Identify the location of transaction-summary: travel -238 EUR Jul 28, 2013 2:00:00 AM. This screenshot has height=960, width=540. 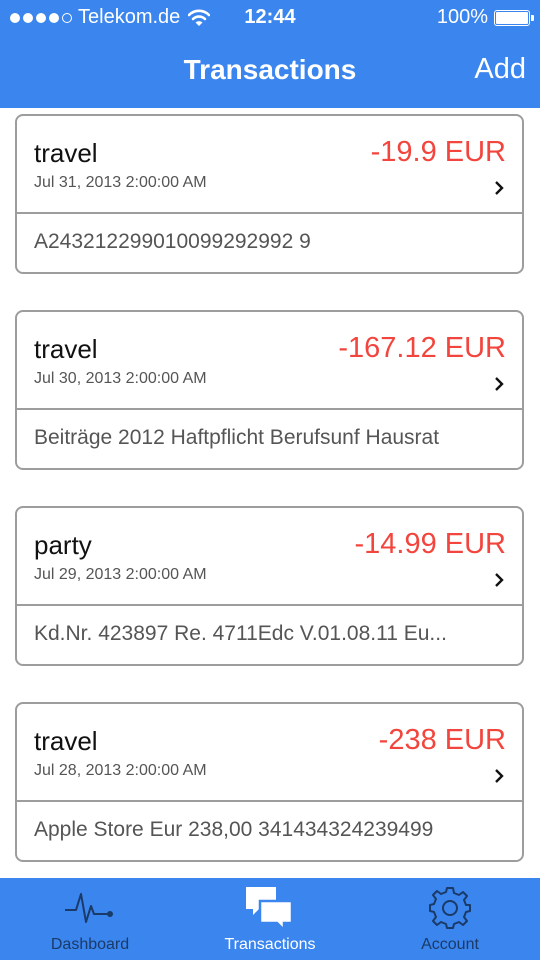
(269, 753).